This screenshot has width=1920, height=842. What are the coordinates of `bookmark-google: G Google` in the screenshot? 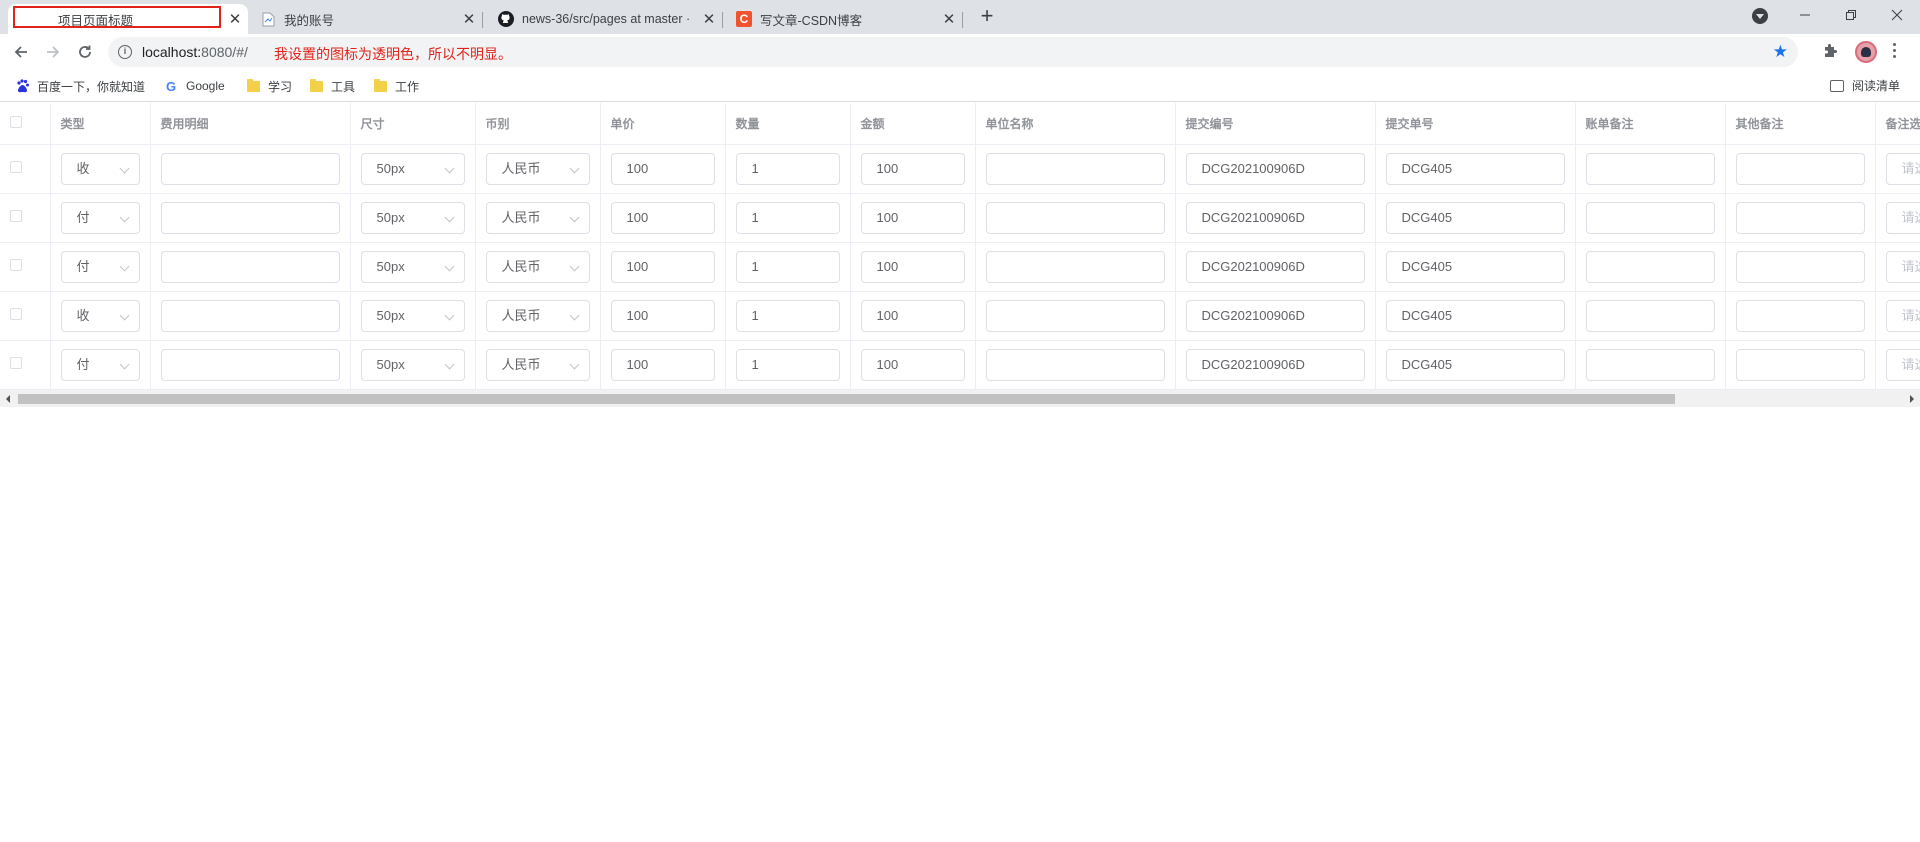 It's located at (194, 86).